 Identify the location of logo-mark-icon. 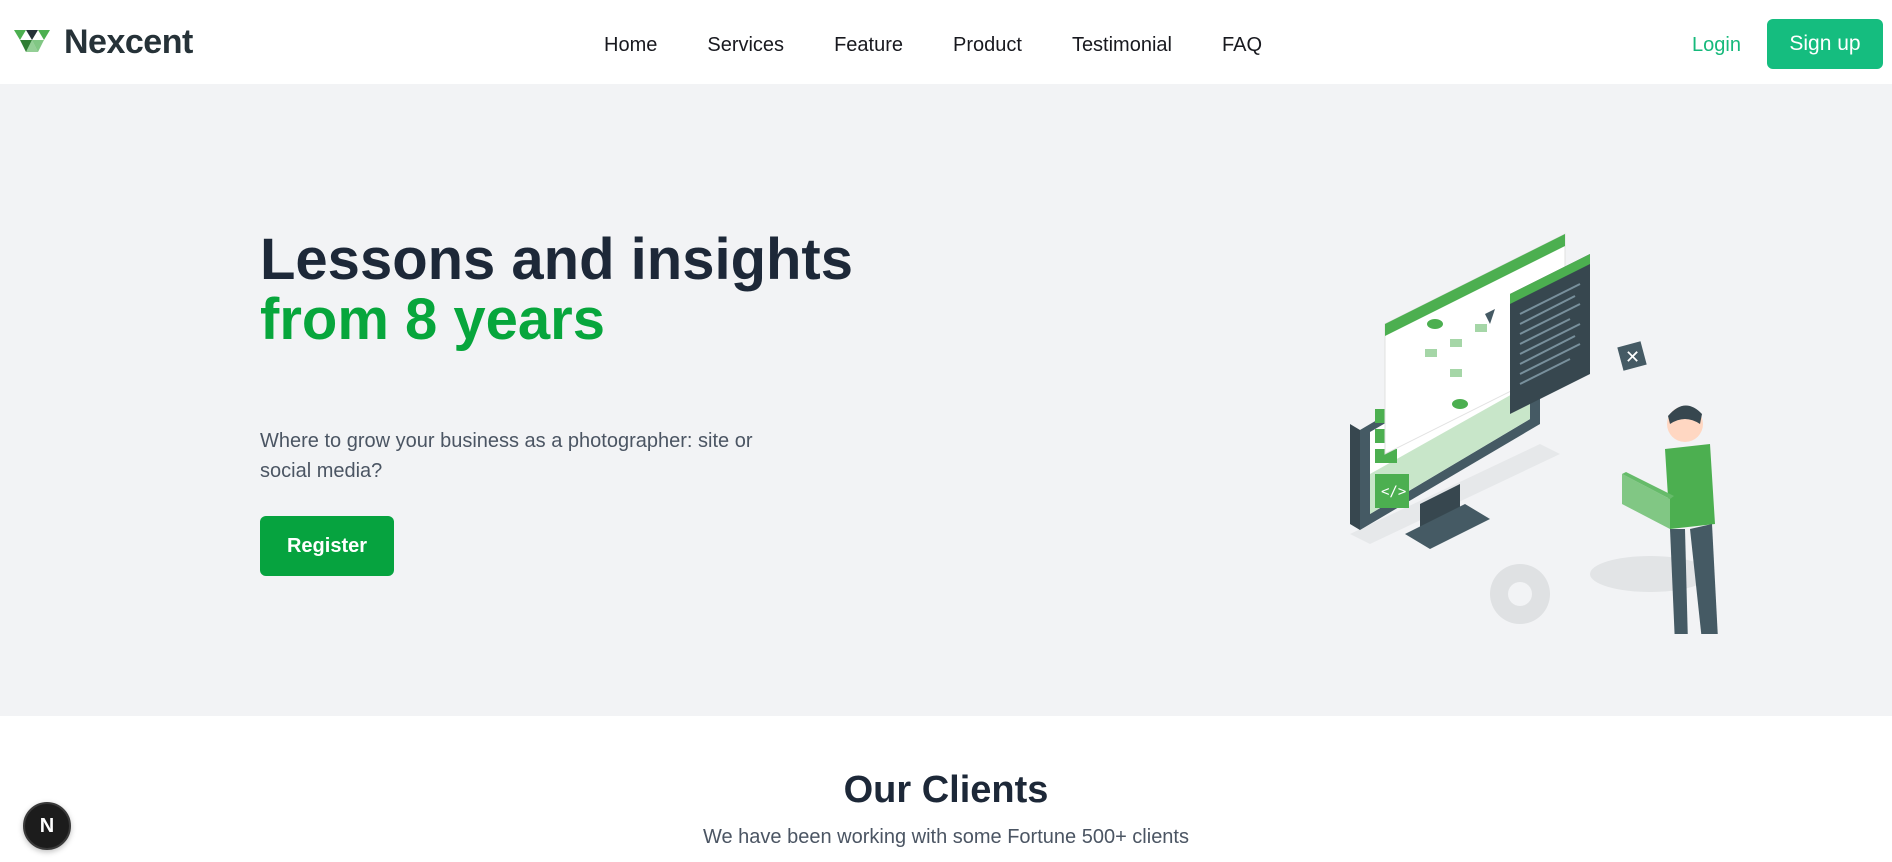
(32, 41).